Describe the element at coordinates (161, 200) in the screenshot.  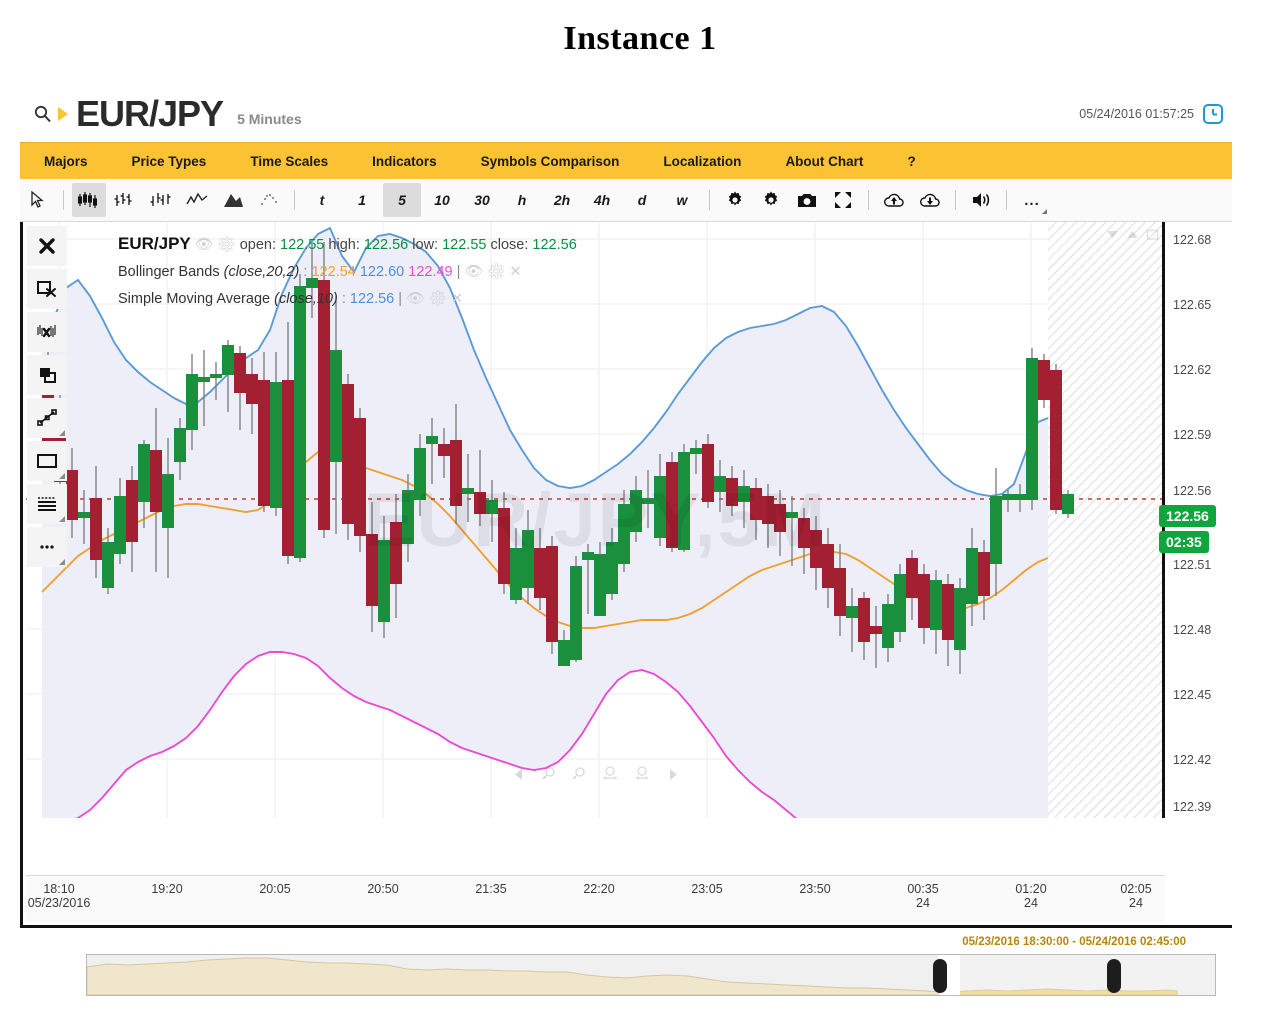
I see `hlc-bars-icon` at that location.